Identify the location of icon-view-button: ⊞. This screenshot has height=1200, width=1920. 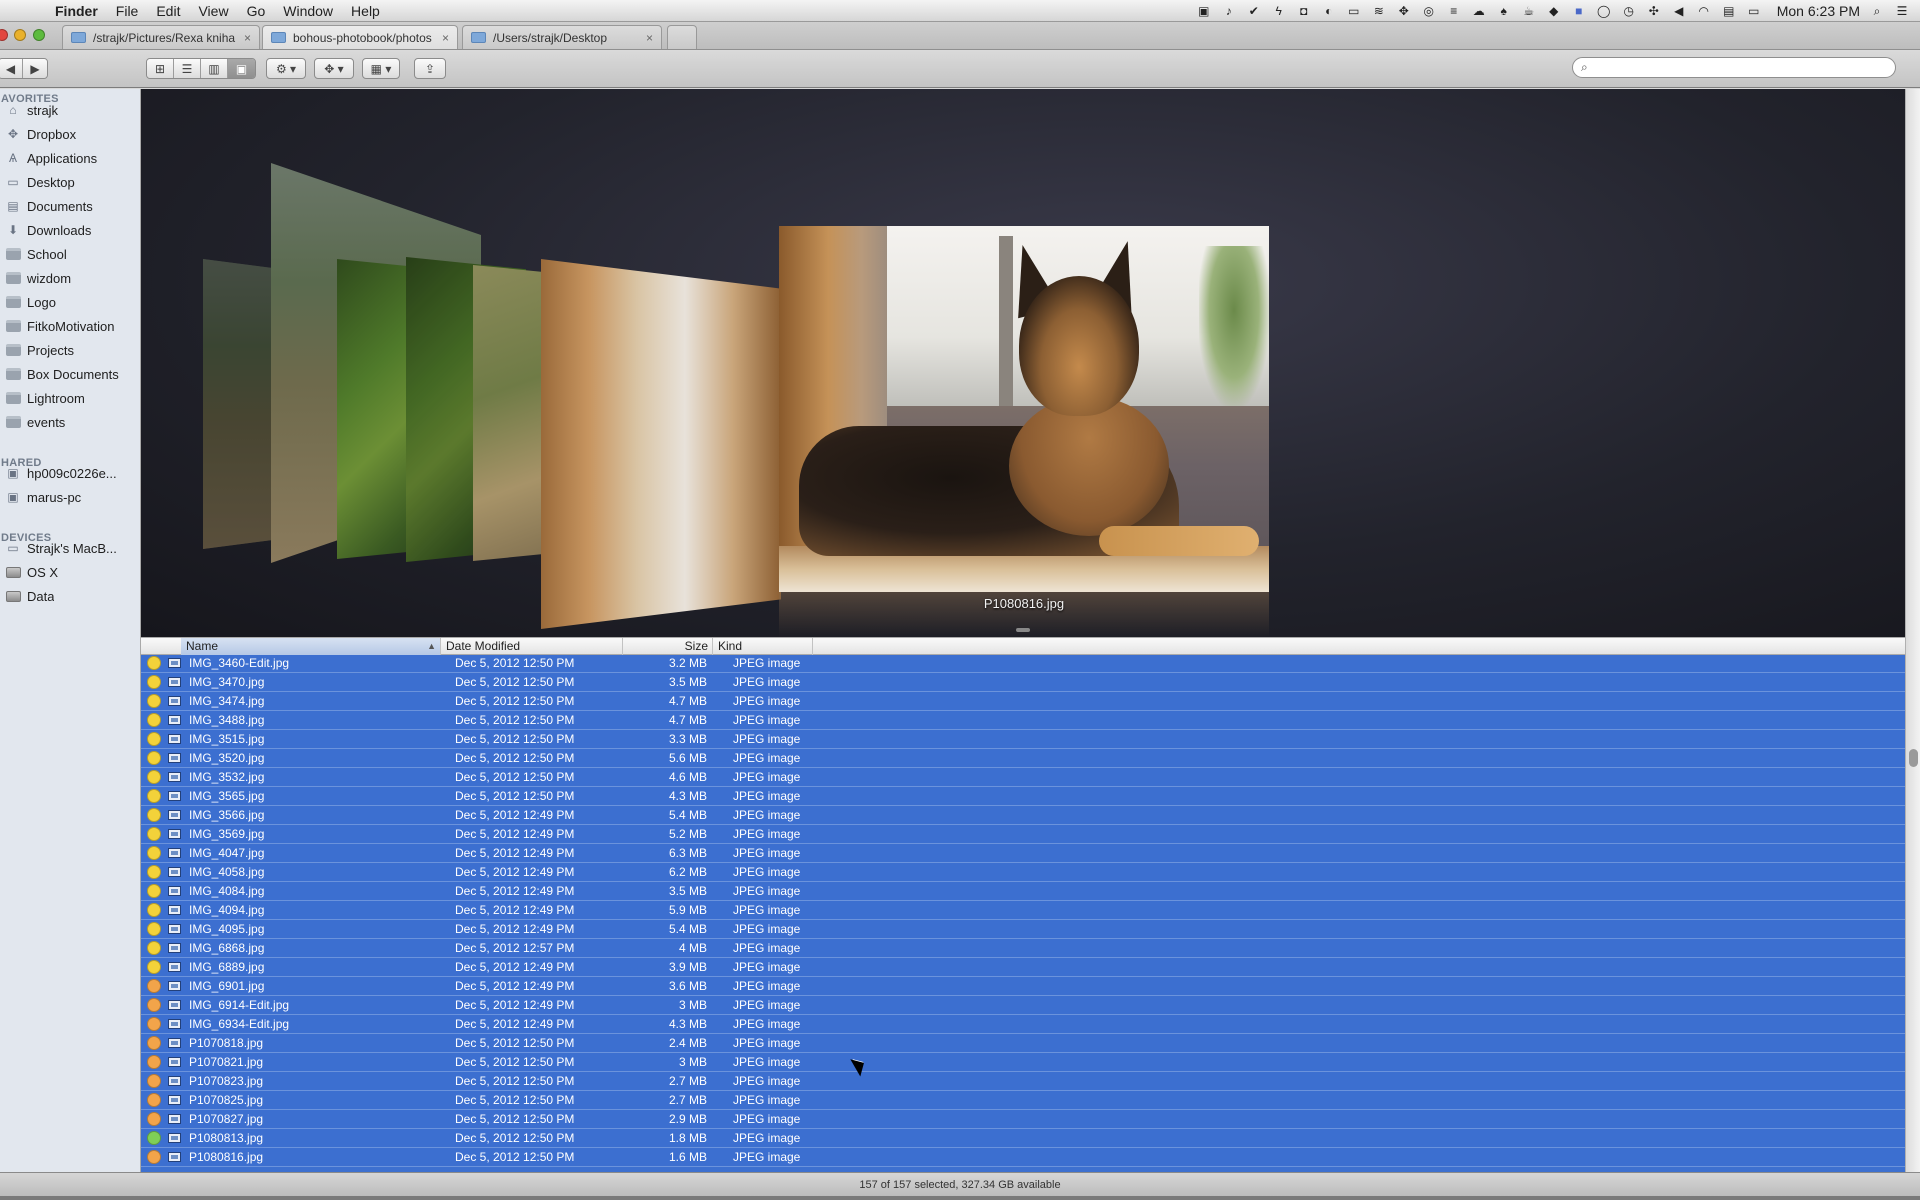
(160, 68).